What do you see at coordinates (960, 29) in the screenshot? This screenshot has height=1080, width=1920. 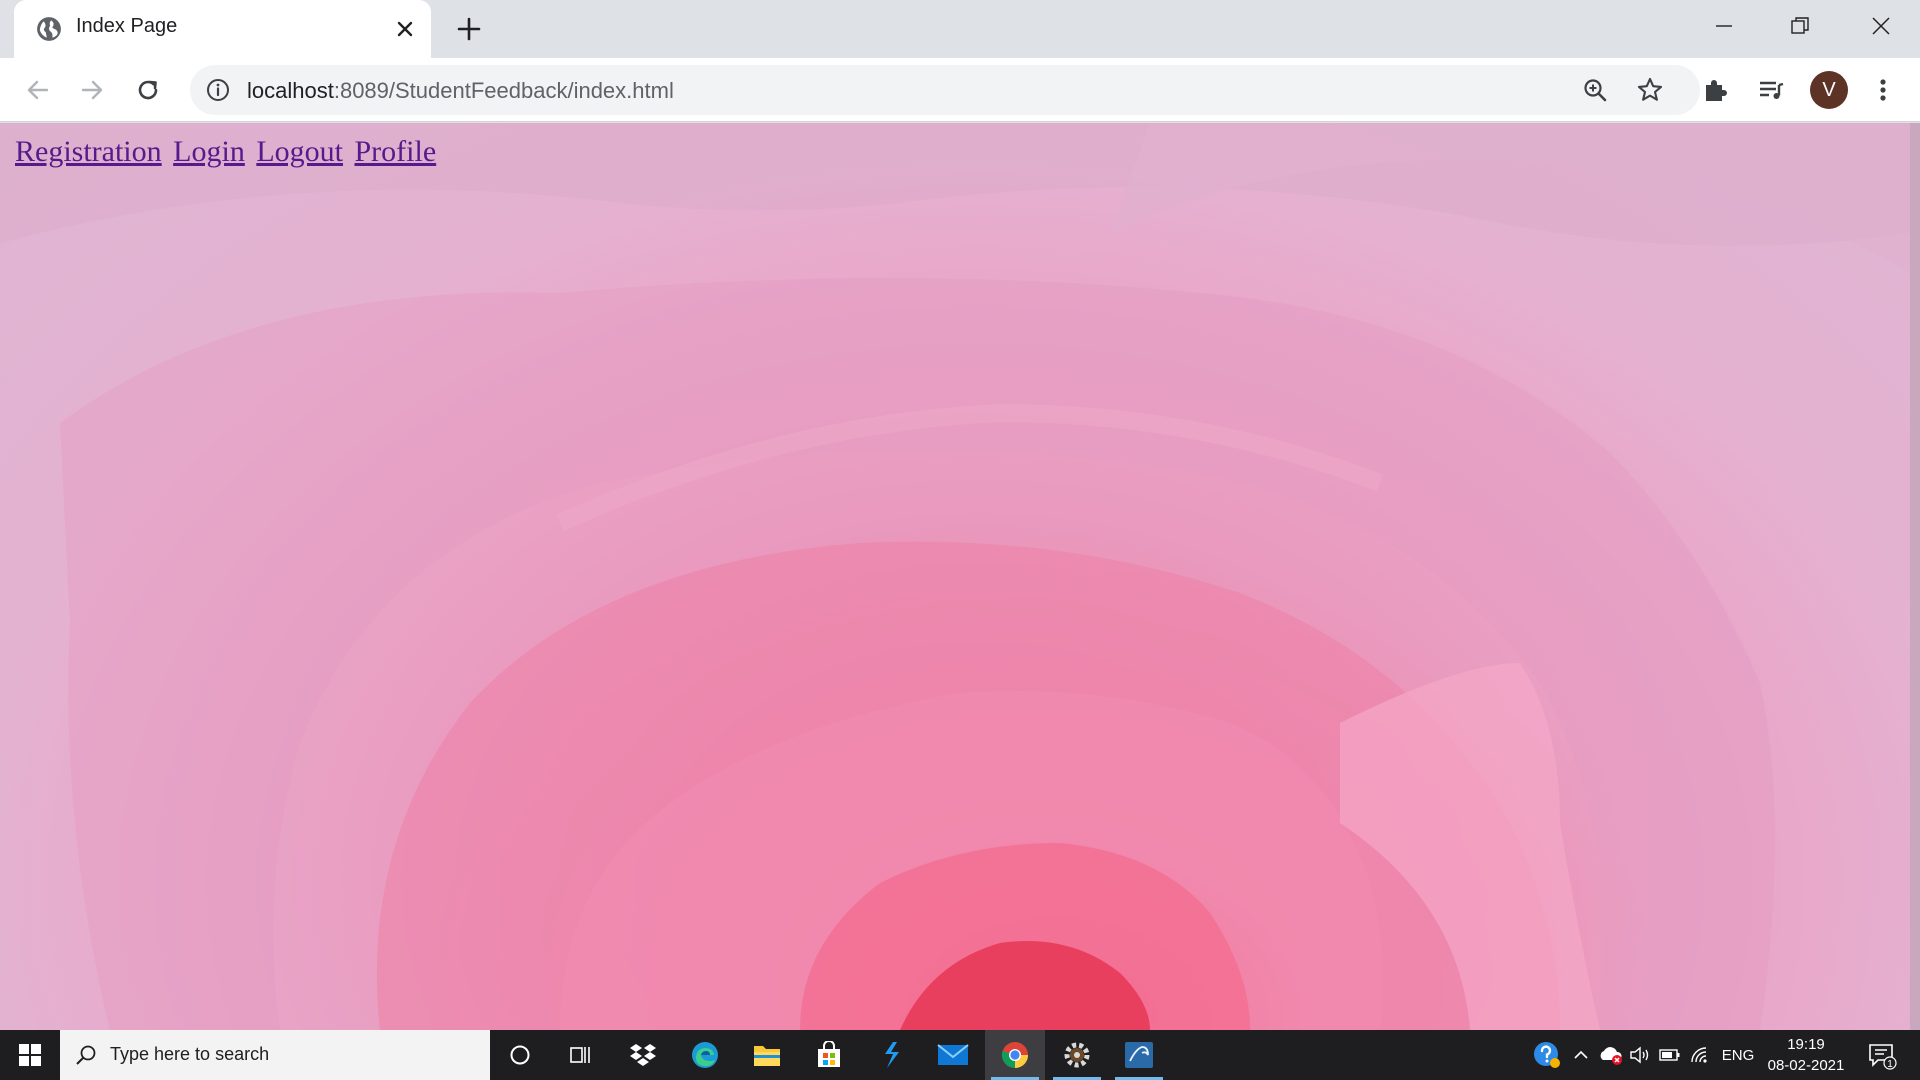 I see `tab-strip: Index Page` at bounding box center [960, 29].